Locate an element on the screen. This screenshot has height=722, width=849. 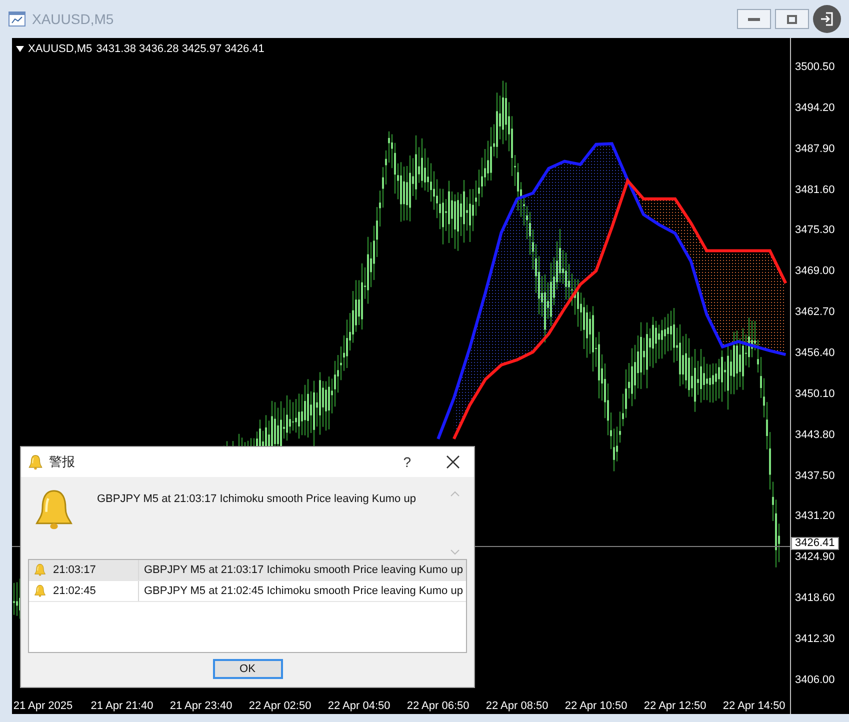
time-axis-label: 21 Apr 2025 is located at coordinates (43, 706).